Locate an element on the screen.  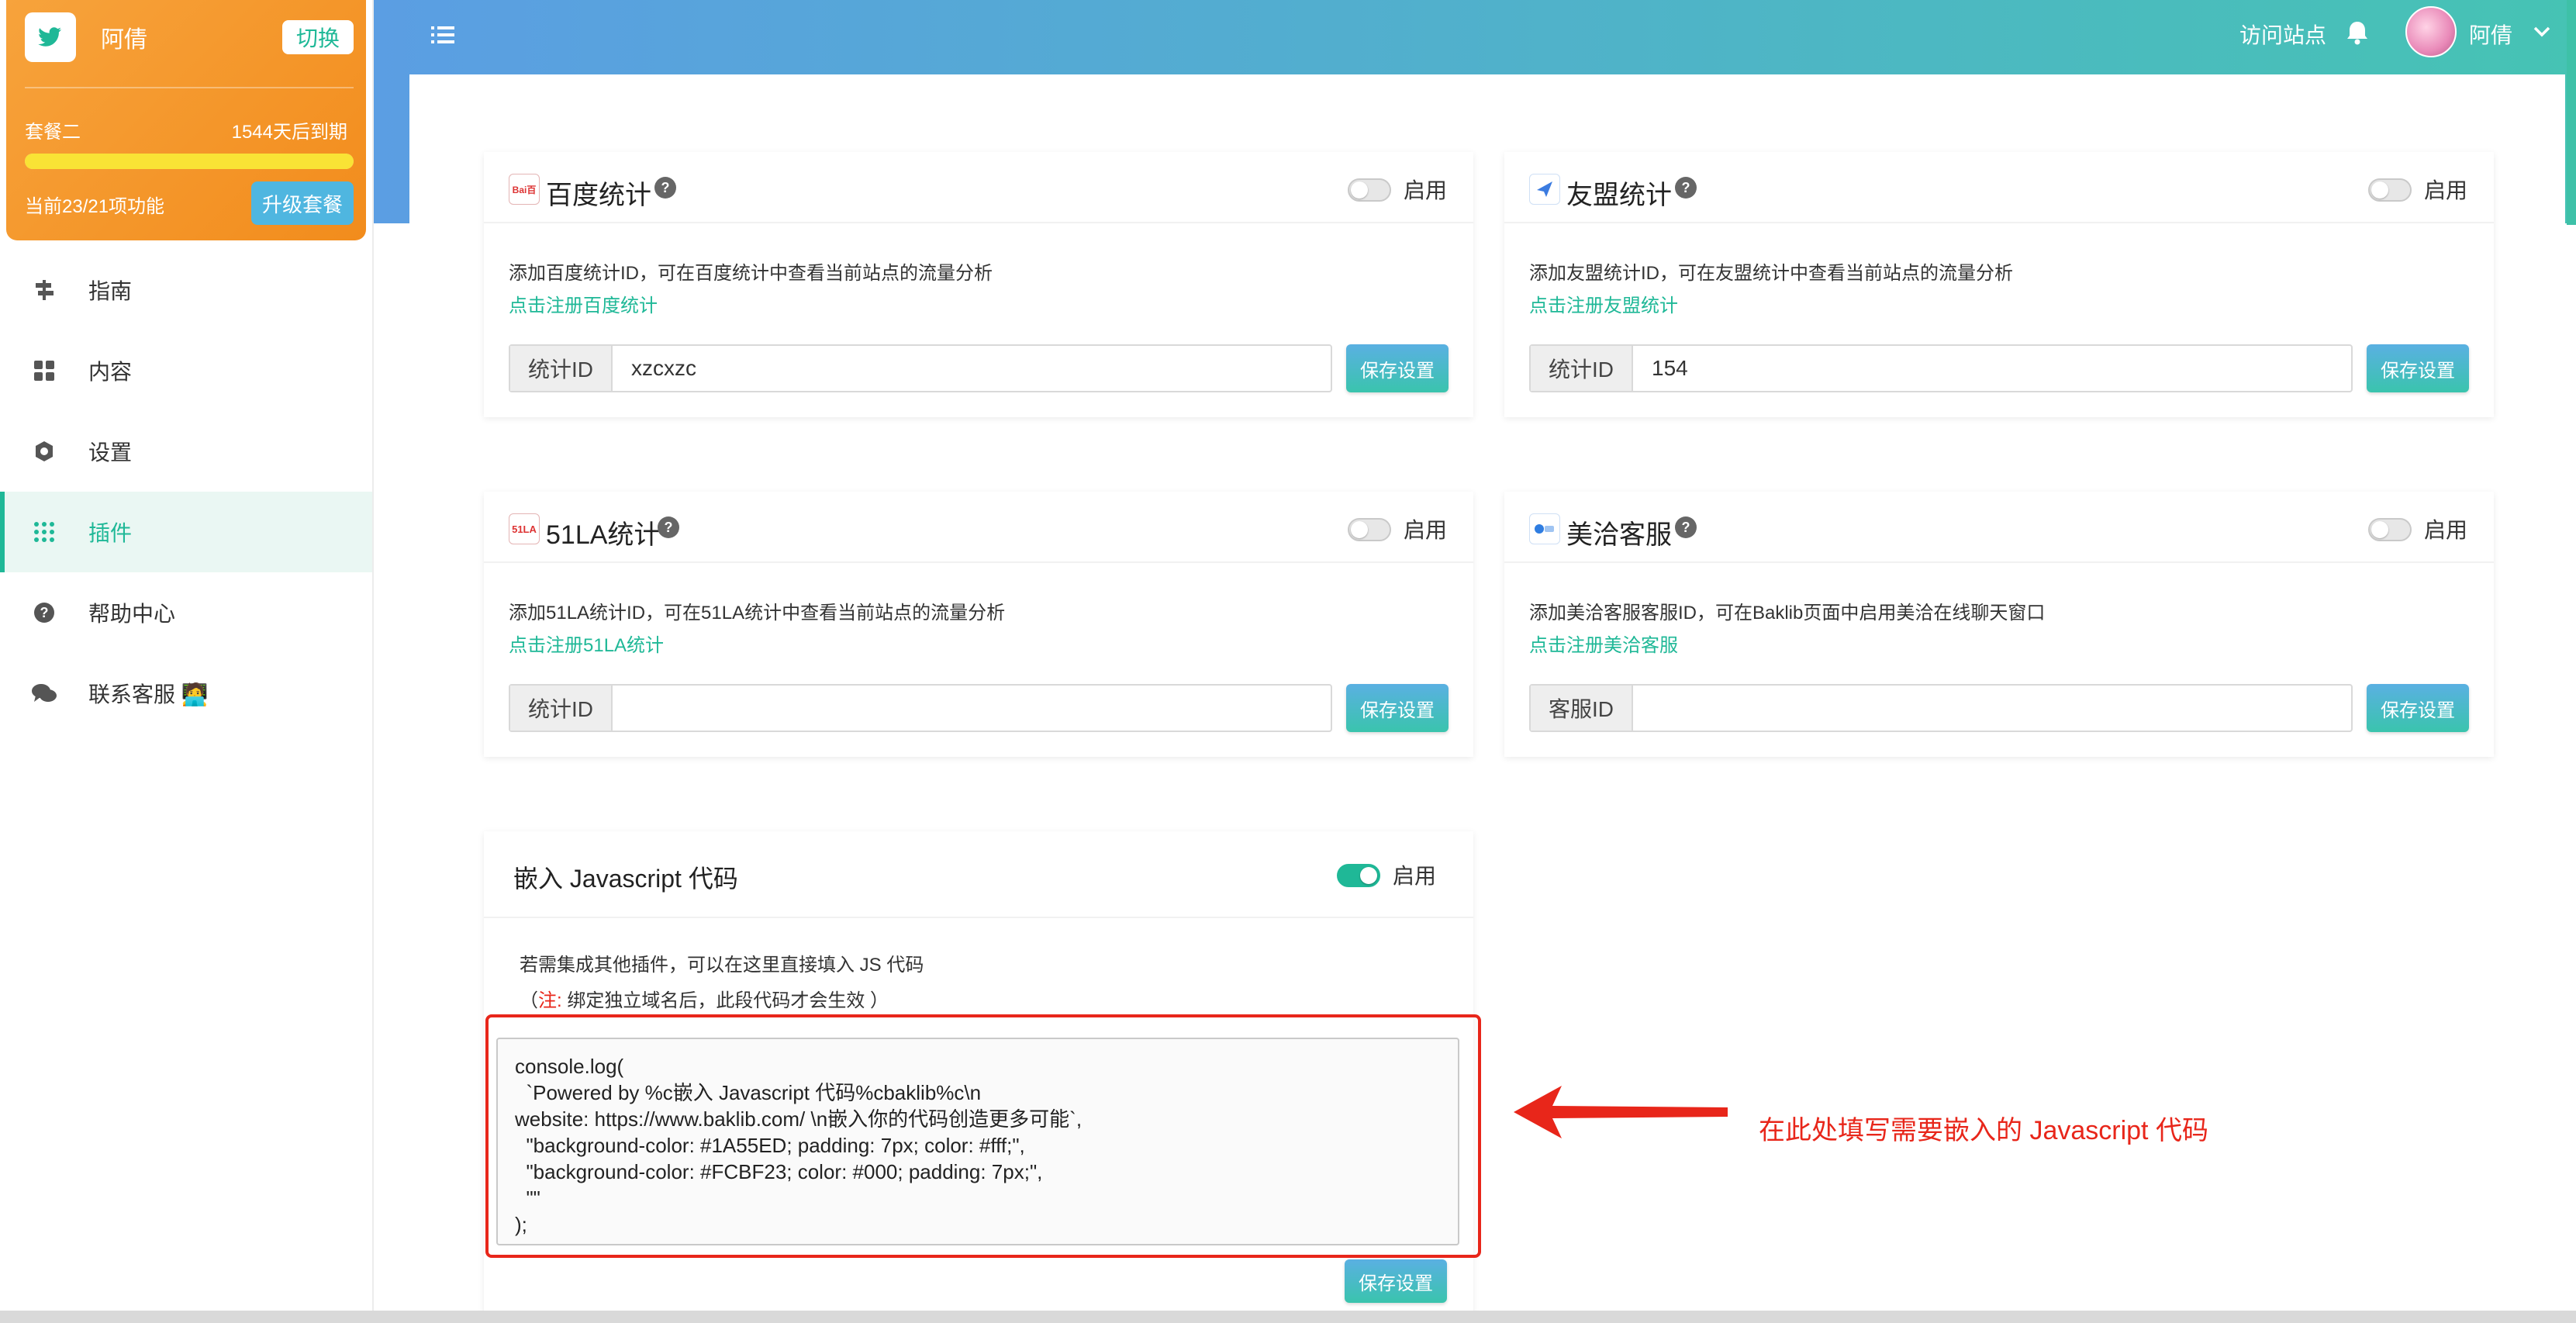
id-input-group: 客服ID is located at coordinates (1941, 708).